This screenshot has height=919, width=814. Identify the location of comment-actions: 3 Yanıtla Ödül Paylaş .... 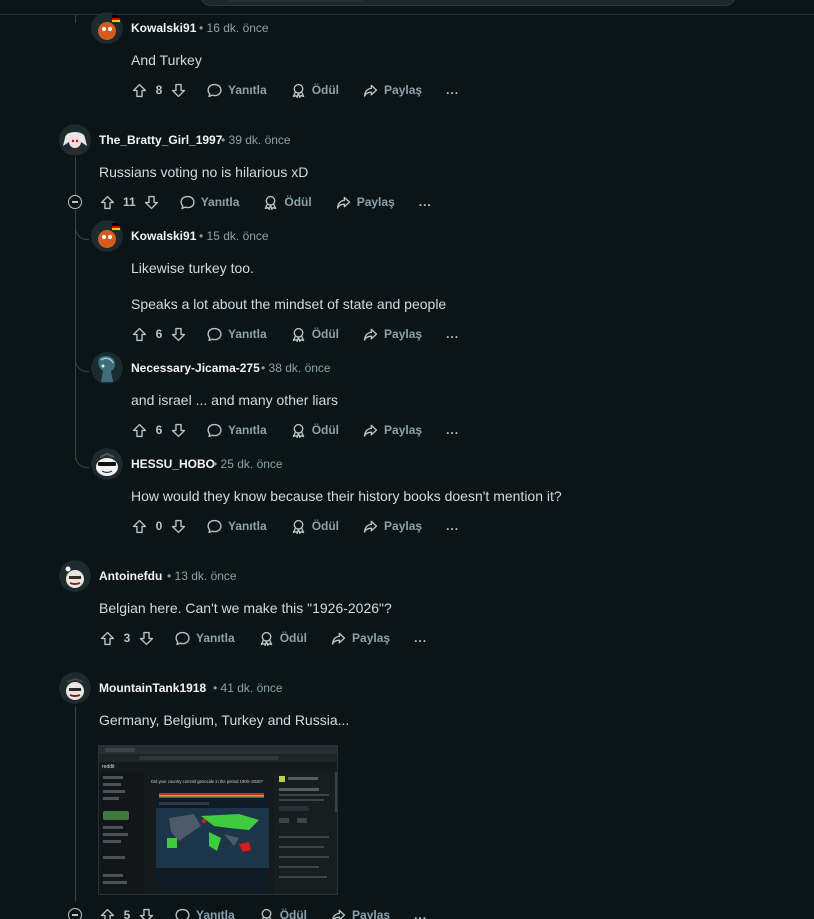
(263, 638).